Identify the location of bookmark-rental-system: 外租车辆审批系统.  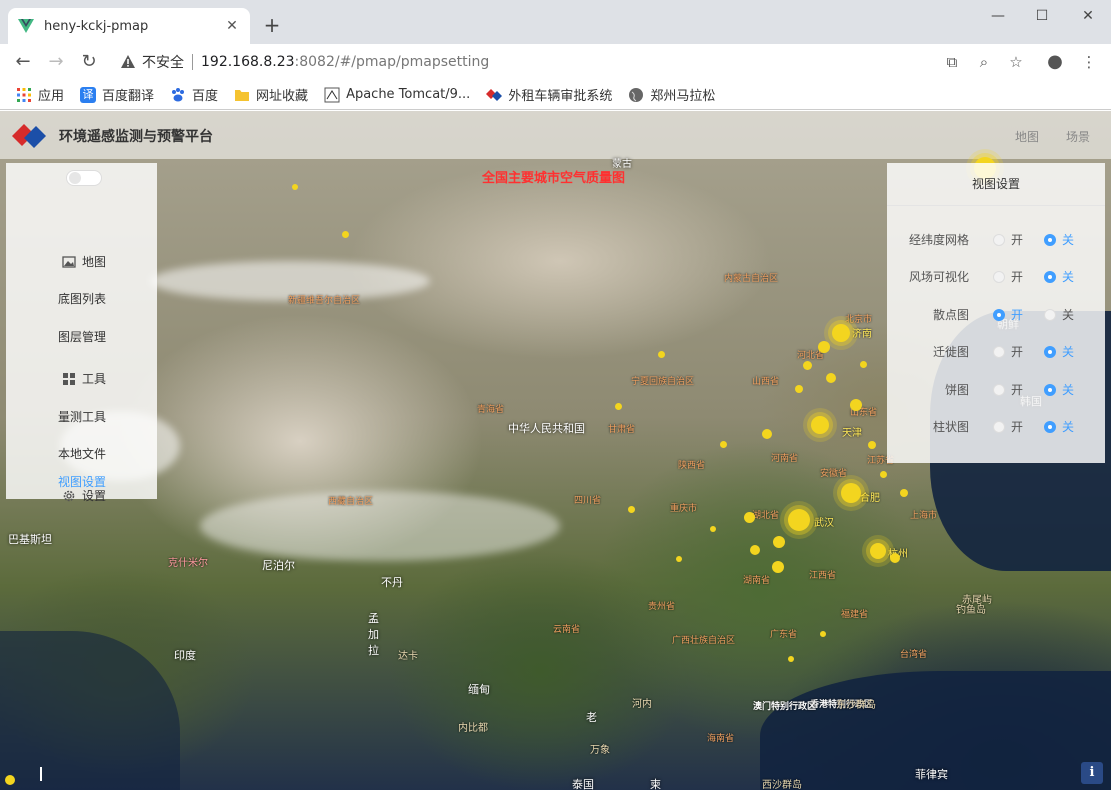
(549, 94).